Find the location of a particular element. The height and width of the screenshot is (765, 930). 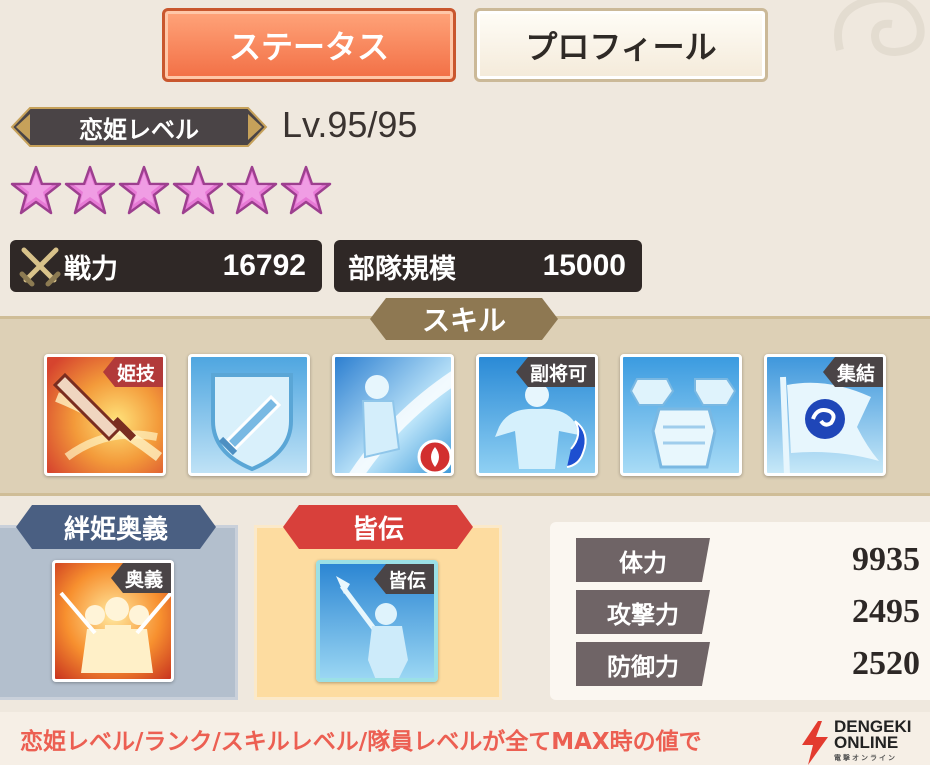

rank-stars is located at coordinates (171, 191).